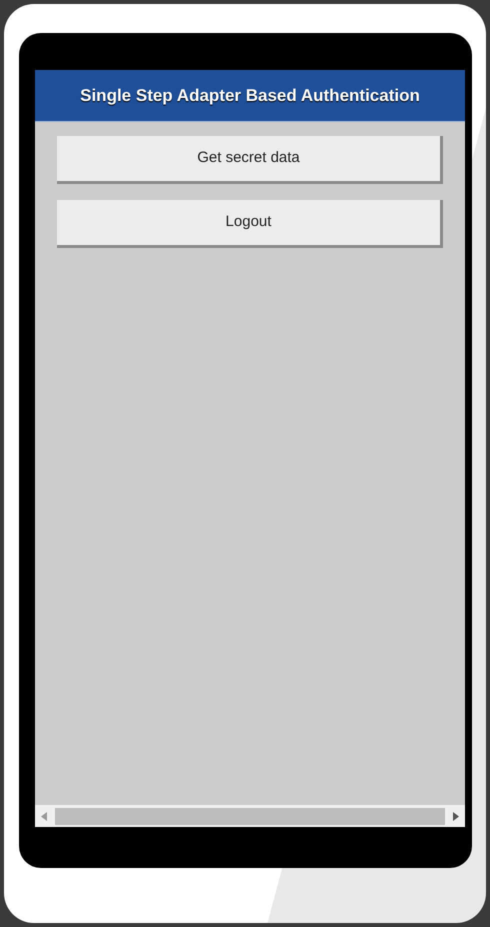  Describe the element at coordinates (456, 816) in the screenshot. I see `right-arrow-icon` at that location.